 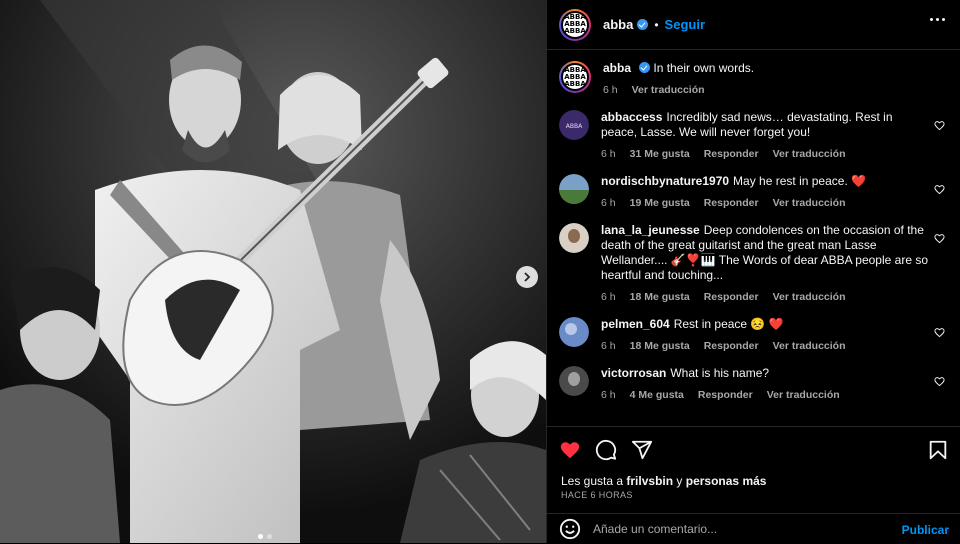 I want to click on svg-text: ABBA, so click(x=574, y=126).